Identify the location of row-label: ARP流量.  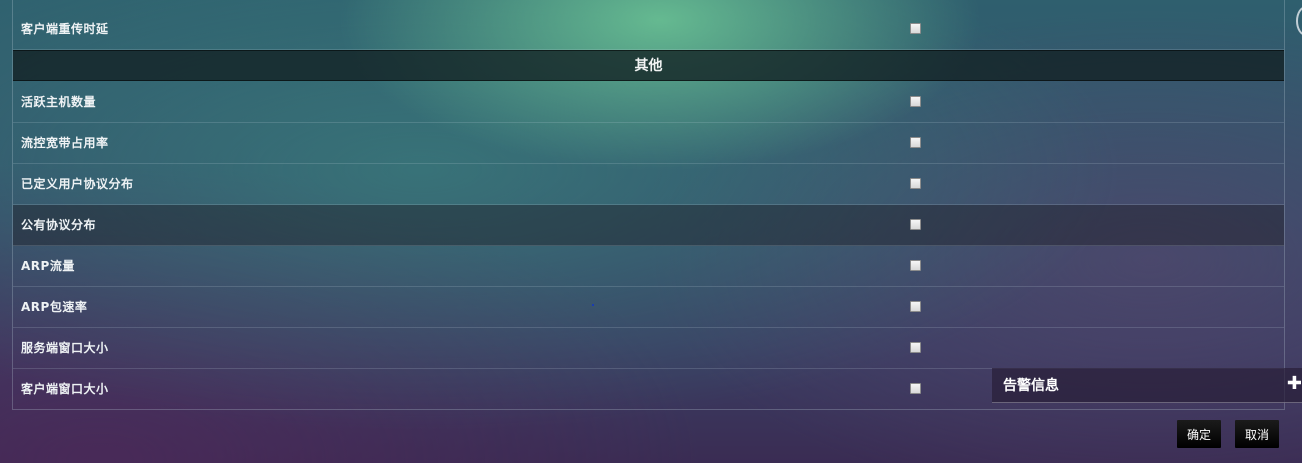
(48, 266).